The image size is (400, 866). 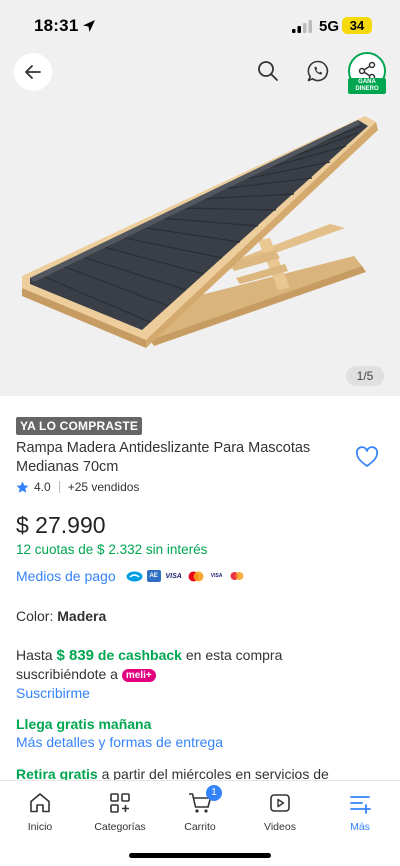 What do you see at coordinates (367, 457) in the screenshot?
I see `heart-icon` at bounding box center [367, 457].